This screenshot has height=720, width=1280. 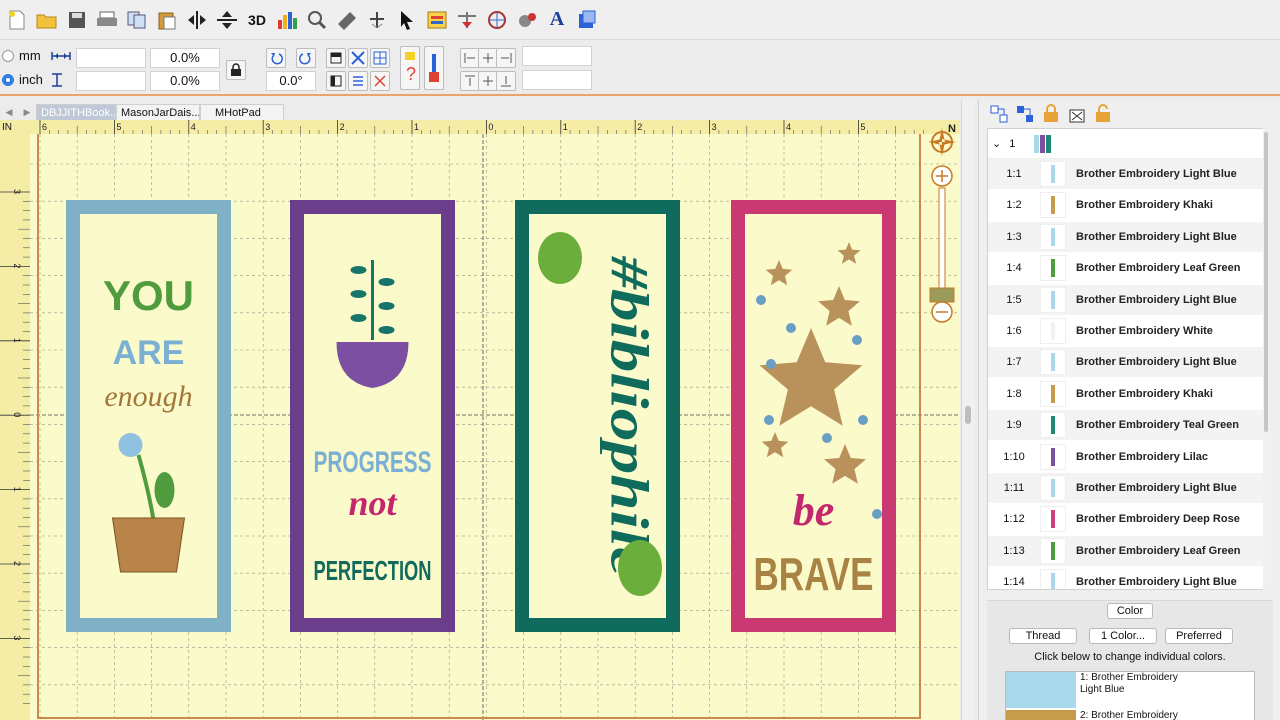 I want to click on wizard-icon, so click(x=587, y=20).